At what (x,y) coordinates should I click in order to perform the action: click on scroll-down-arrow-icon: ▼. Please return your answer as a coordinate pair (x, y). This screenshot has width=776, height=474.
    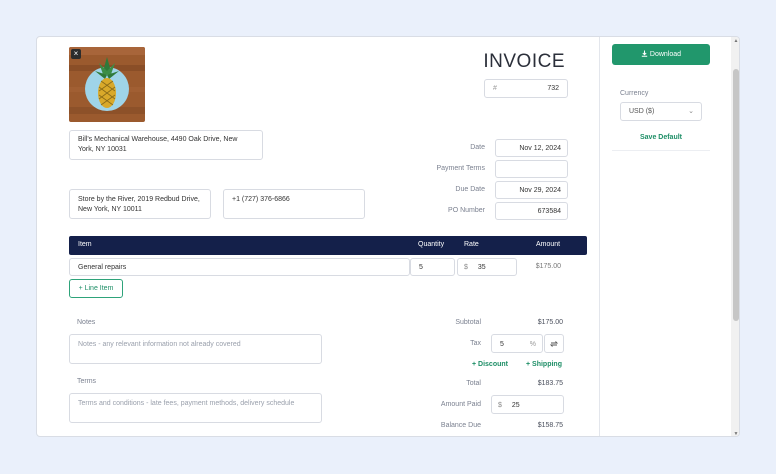
    Looking at the image, I should click on (736, 433).